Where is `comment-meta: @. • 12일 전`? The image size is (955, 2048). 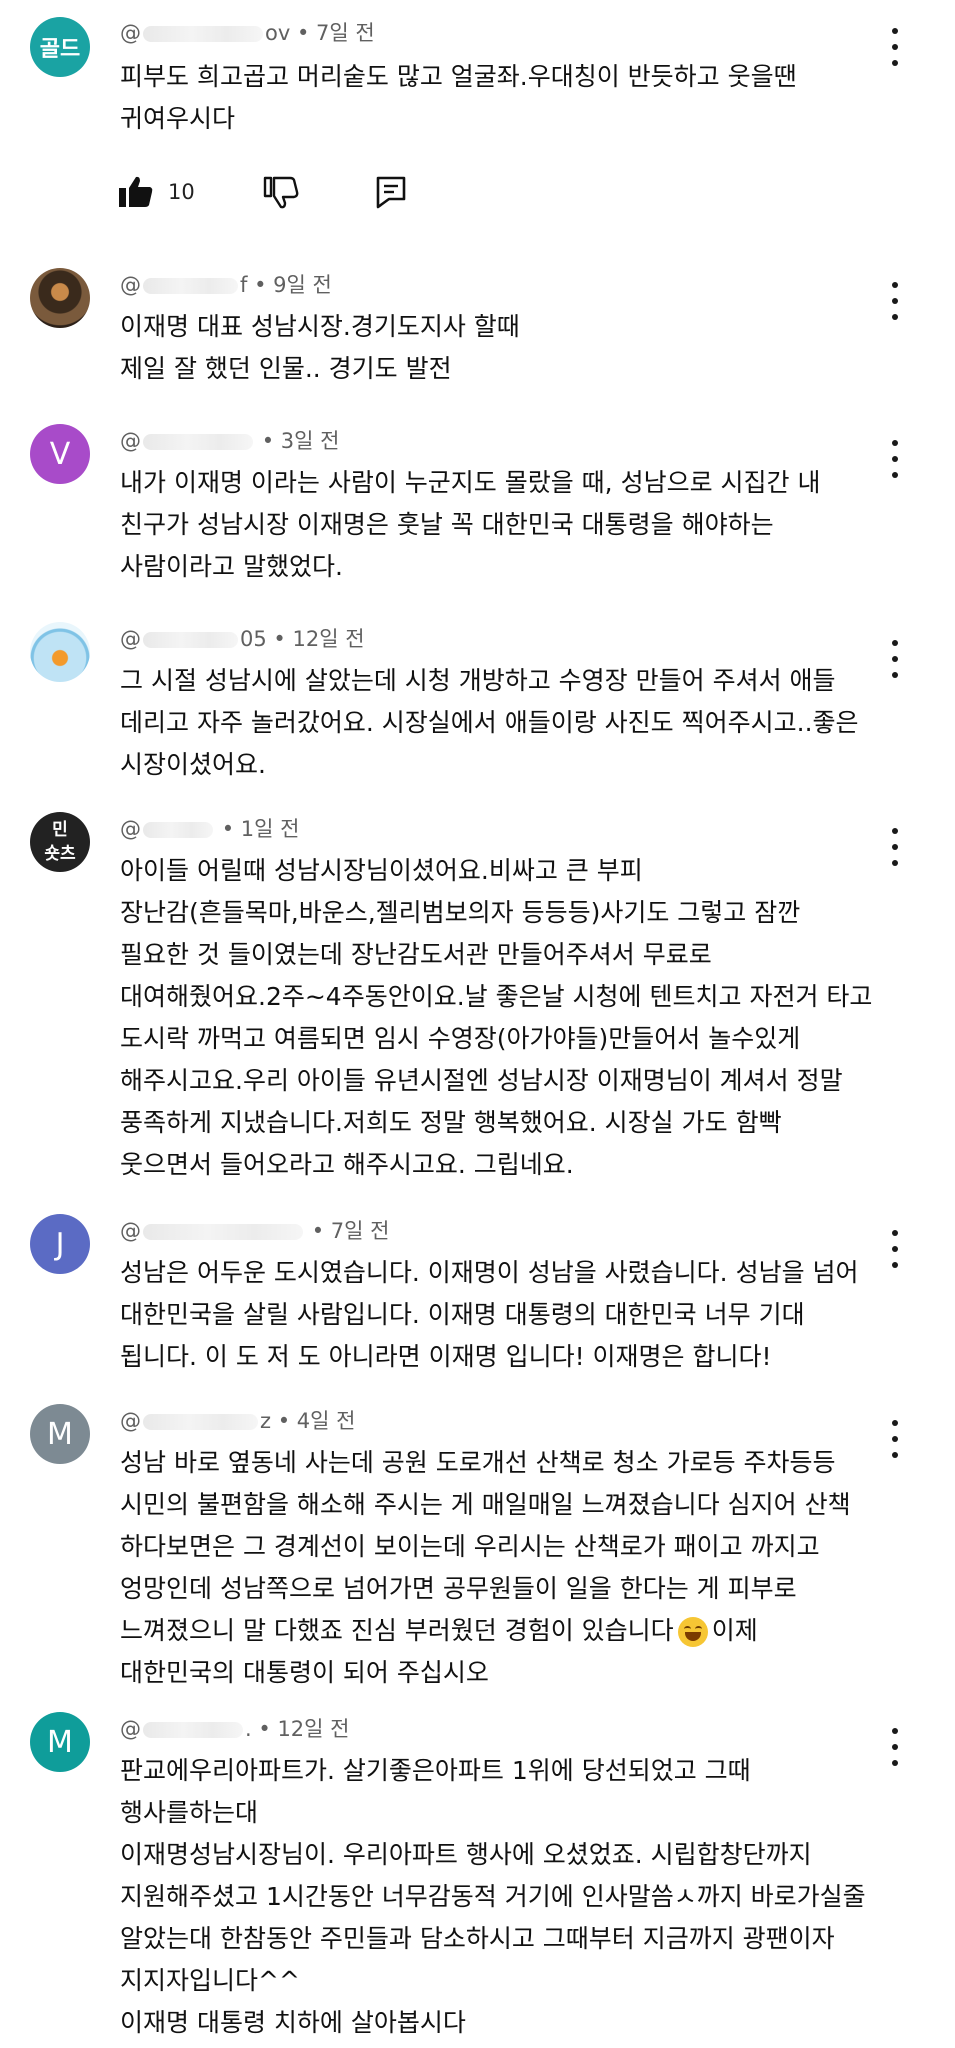 comment-meta: @. • 12일 전 is located at coordinates (234, 1729).